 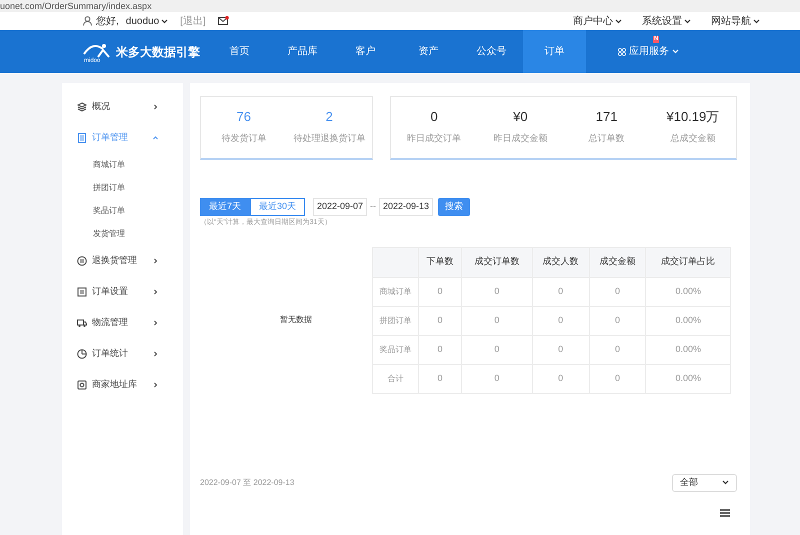 I want to click on nav-tab: 产品库, so click(x=302, y=51).